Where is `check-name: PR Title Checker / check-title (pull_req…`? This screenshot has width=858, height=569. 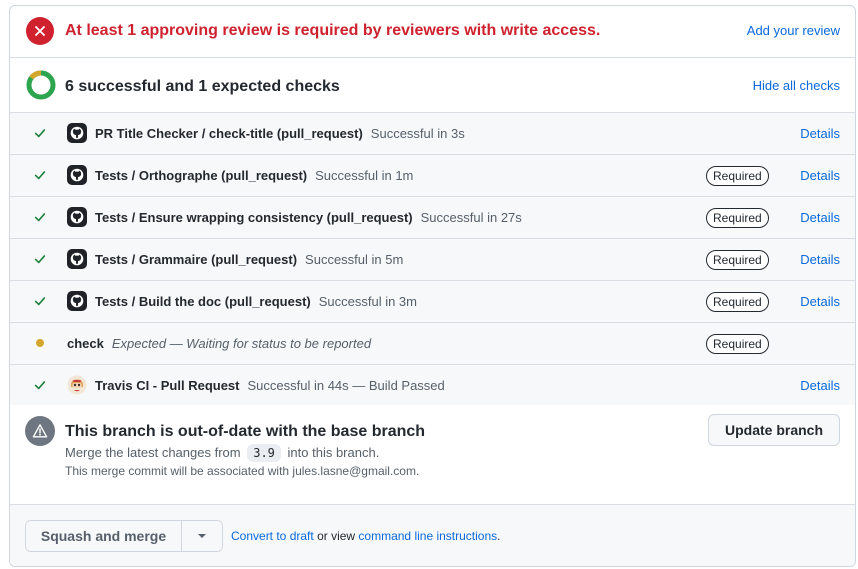
check-name: PR Title Checker / check-title (pull_req… is located at coordinates (280, 133).